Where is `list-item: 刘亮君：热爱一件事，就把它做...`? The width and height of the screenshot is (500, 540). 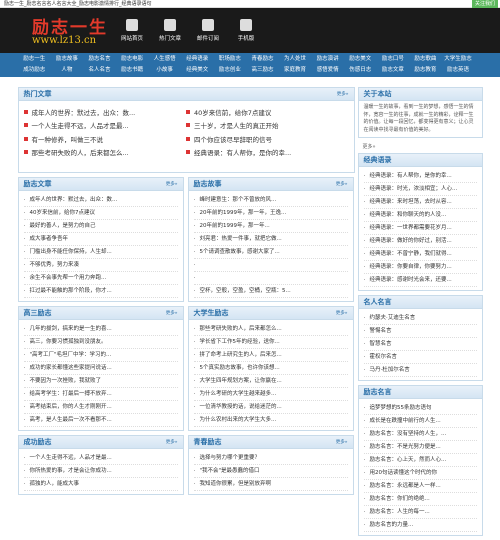 list-item: 刘亮君：热爱一件事，就把它做... is located at coordinates (270, 239).